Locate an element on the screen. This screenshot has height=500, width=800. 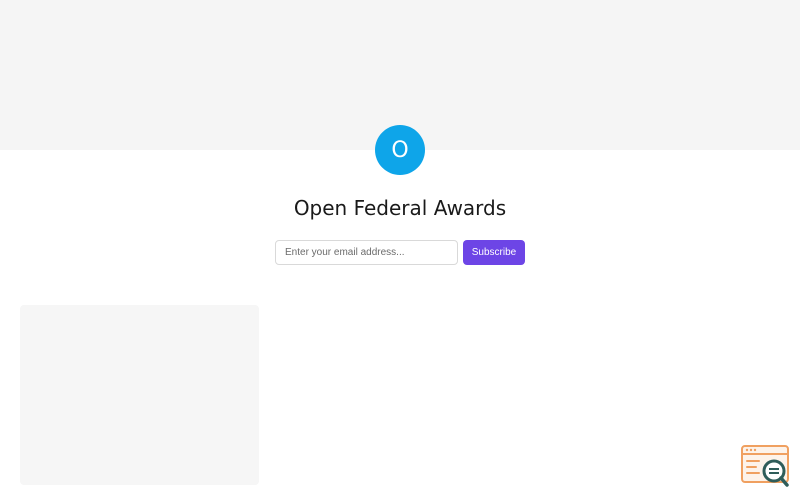
avatar: O is located at coordinates (400, 150).